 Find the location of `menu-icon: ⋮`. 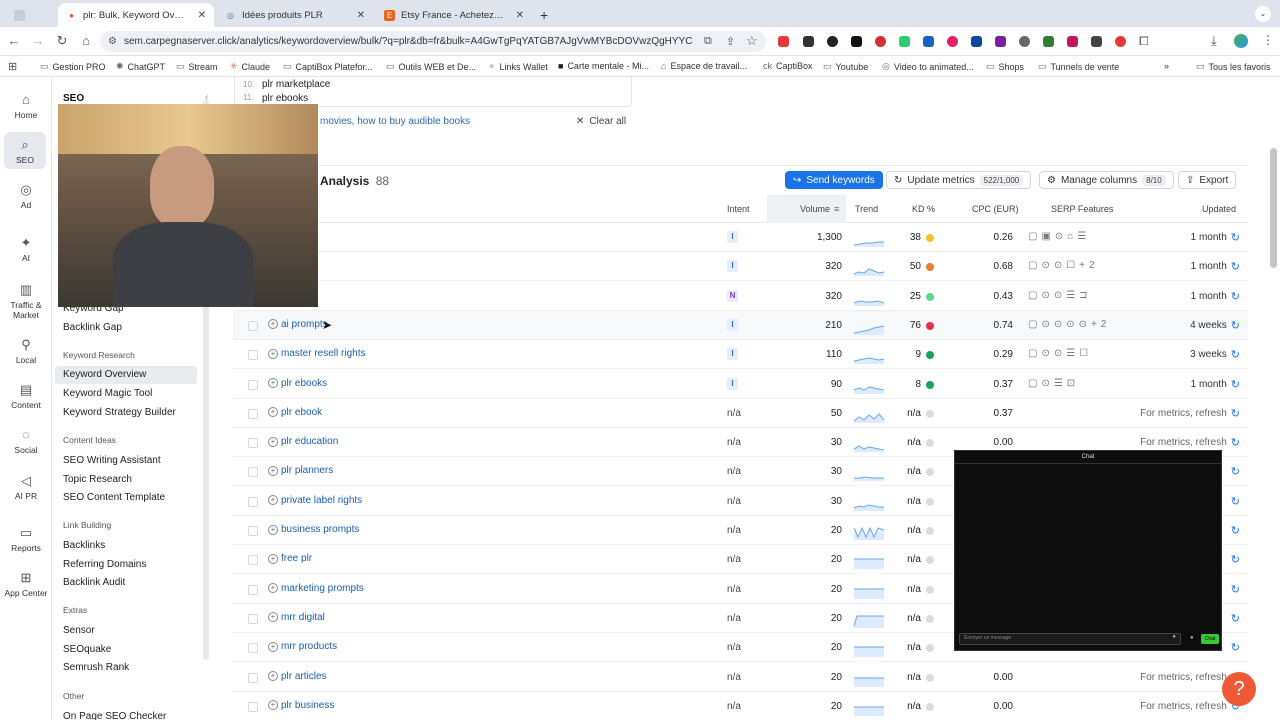

menu-icon: ⋮ is located at coordinates (1268, 40).